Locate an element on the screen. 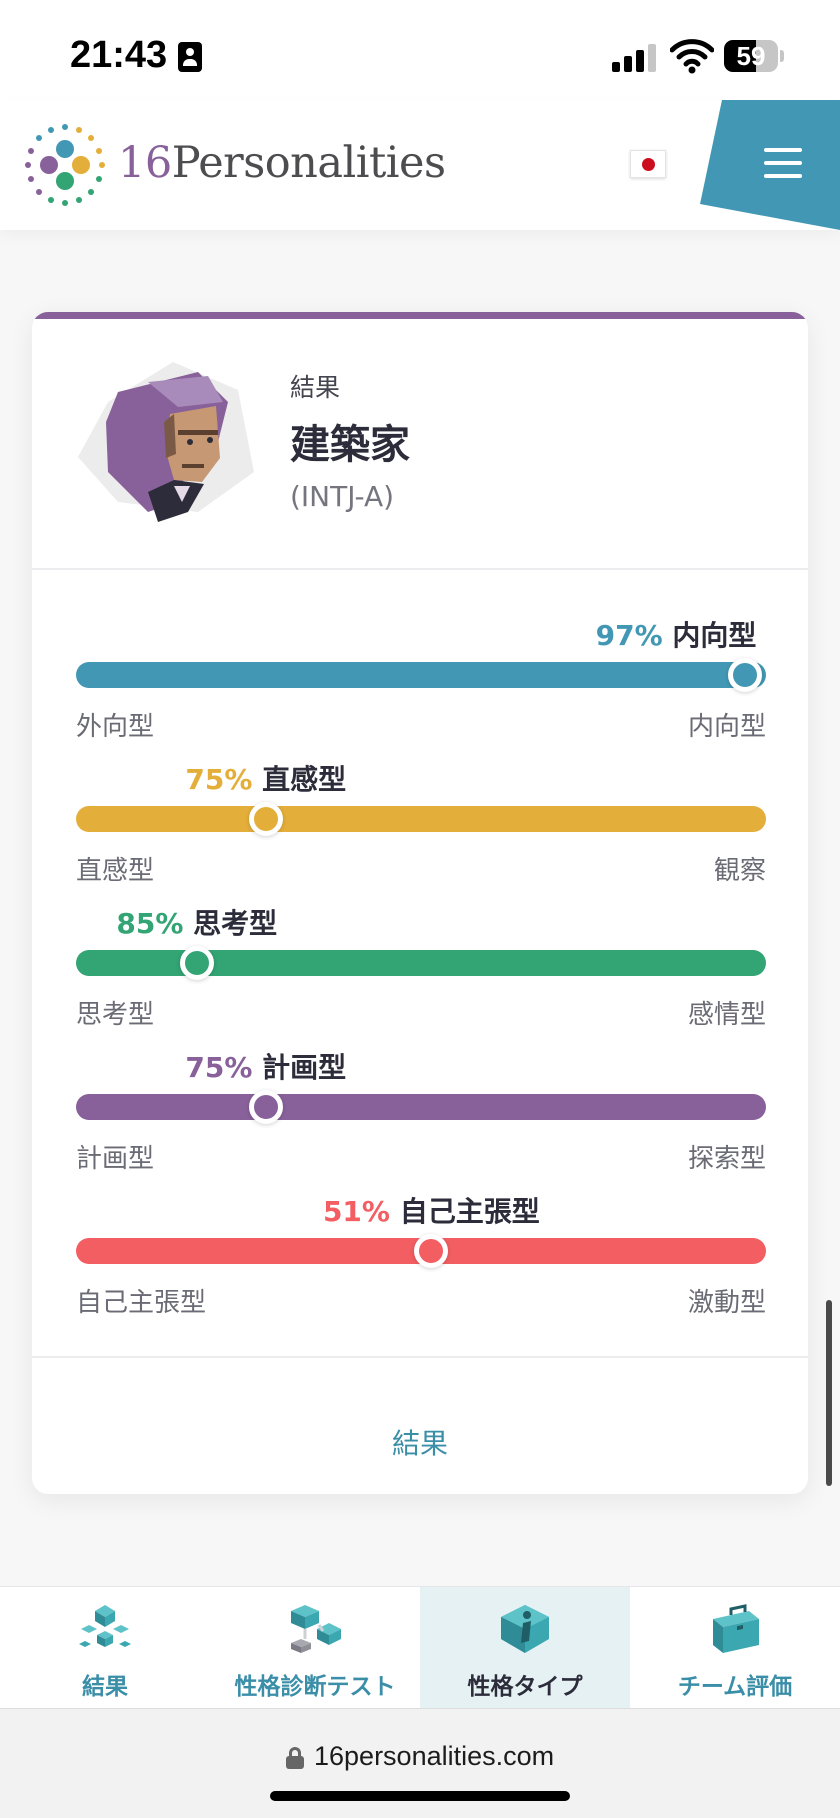  trait-right-label: 激動型 is located at coordinates (726, 1303).